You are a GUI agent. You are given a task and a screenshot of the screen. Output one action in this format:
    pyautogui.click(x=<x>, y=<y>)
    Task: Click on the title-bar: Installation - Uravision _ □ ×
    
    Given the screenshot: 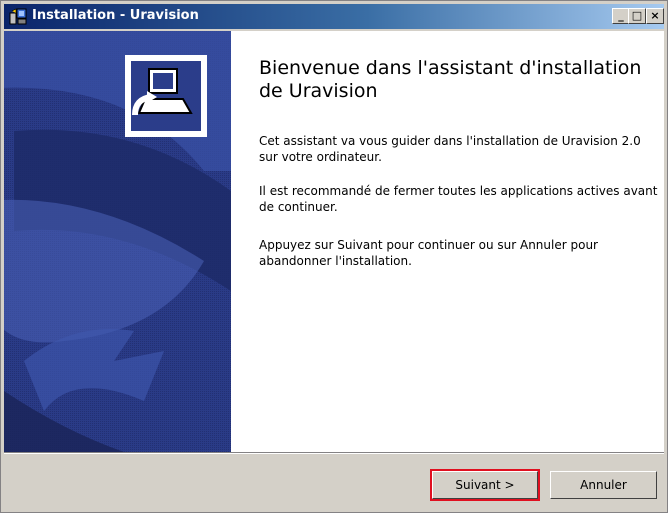 What is the action you would take?
    pyautogui.click(x=334, y=16)
    